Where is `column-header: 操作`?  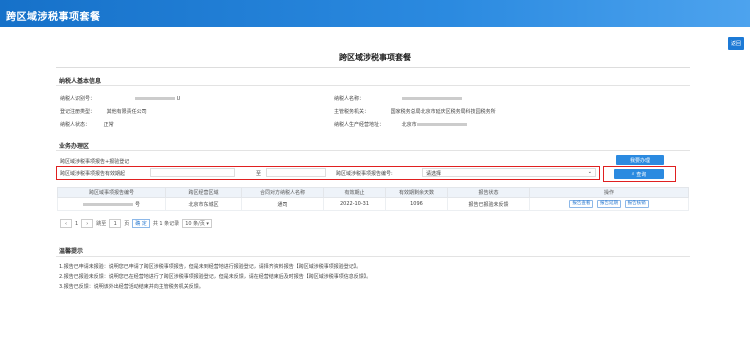 column-header: 操作 is located at coordinates (609, 192).